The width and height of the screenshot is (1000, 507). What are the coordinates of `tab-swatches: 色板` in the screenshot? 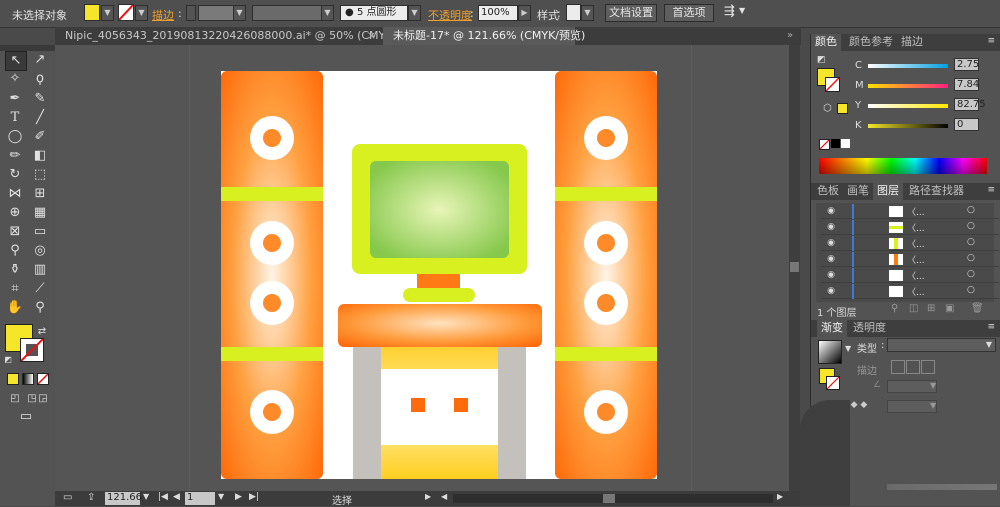 It's located at (828, 191).